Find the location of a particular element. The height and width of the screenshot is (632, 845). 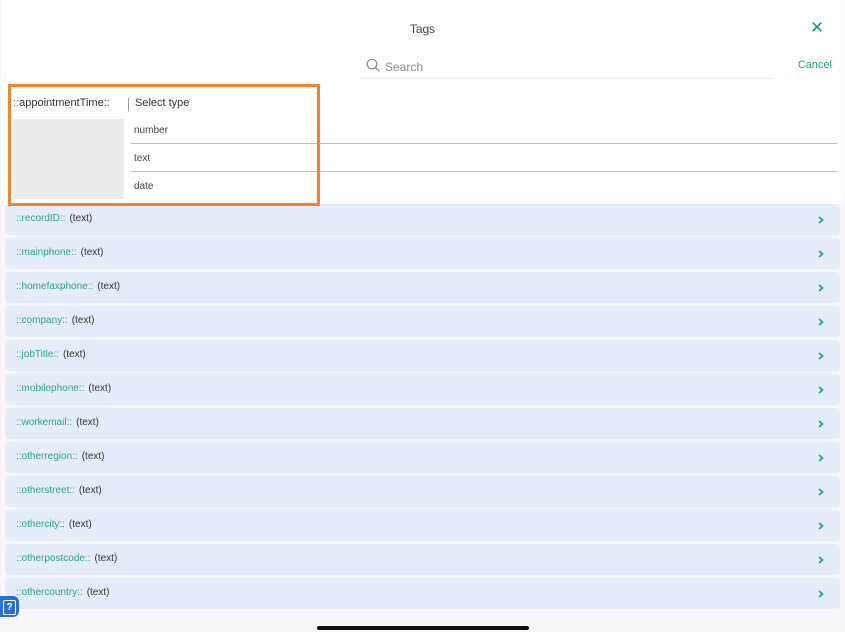

divider is located at coordinates (128, 104).